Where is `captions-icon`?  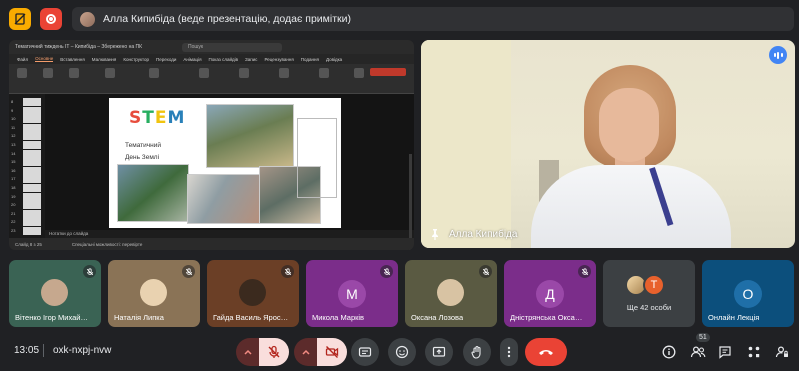
captions-icon is located at coordinates (365, 352).